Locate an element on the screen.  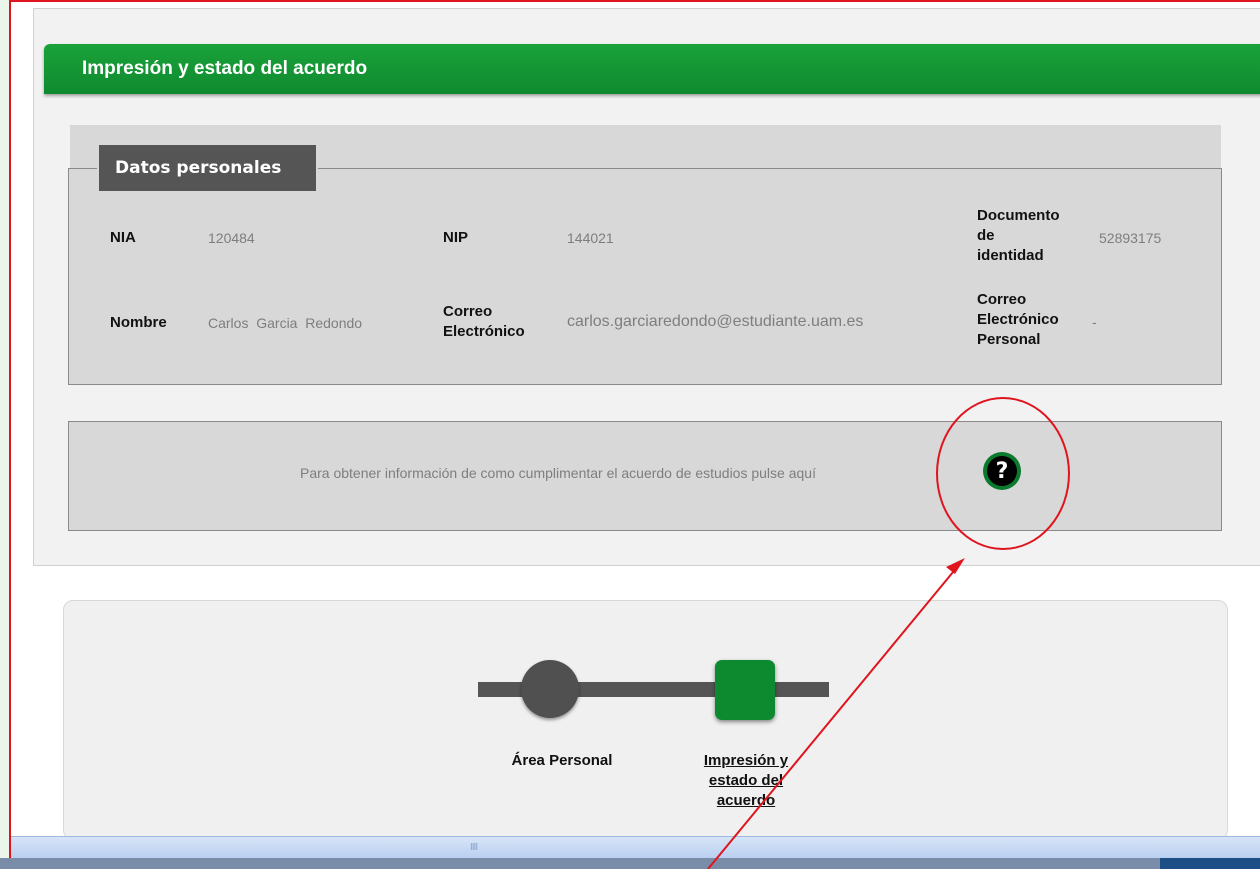
scrollbar-grip-icon: IIII is located at coordinates (474, 847).